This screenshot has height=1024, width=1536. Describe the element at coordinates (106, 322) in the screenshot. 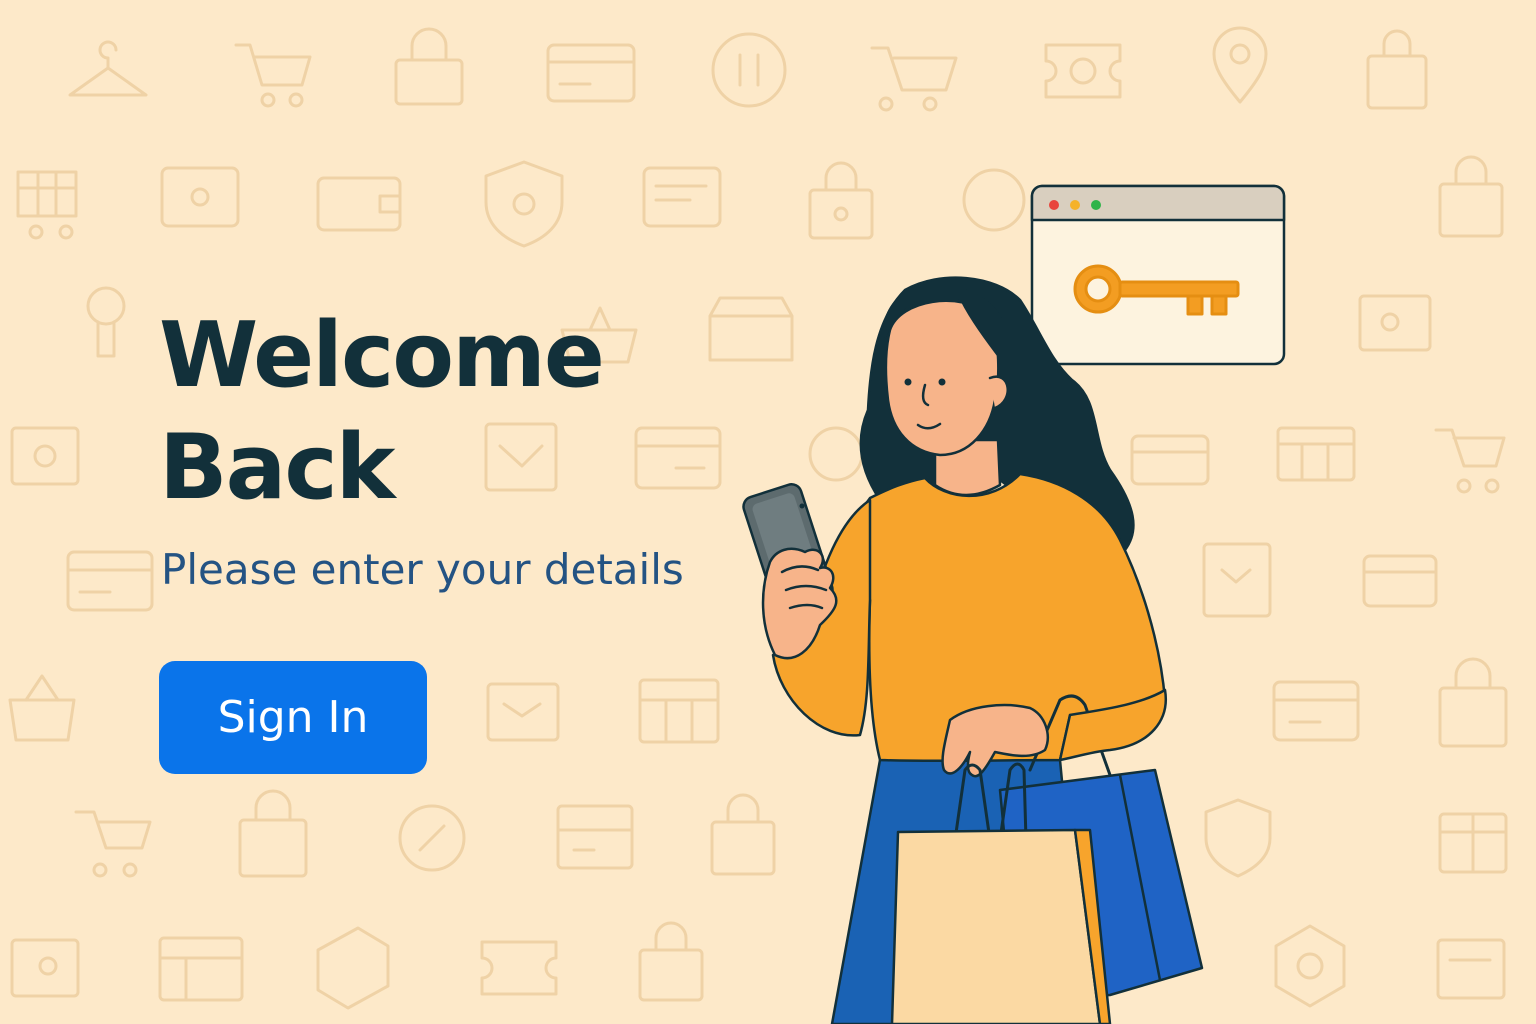

I see `lock-icon` at that location.